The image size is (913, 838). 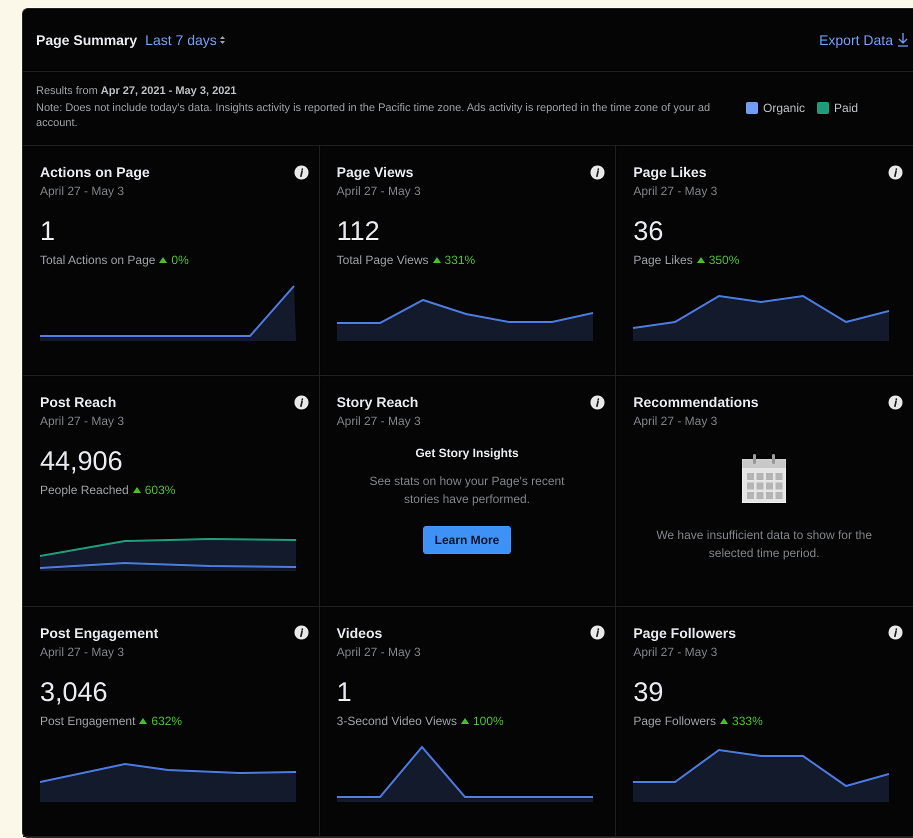 I want to click on card-title: Actions on Page, so click(x=95, y=172).